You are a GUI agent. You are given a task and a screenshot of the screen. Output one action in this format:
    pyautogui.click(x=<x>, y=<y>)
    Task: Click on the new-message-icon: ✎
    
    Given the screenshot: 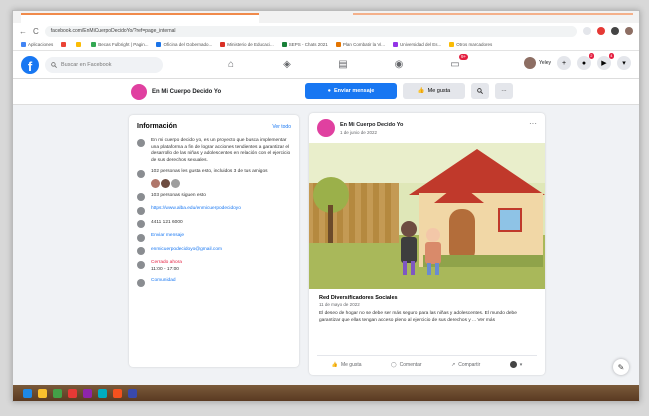 What is the action you would take?
    pyautogui.click(x=621, y=367)
    